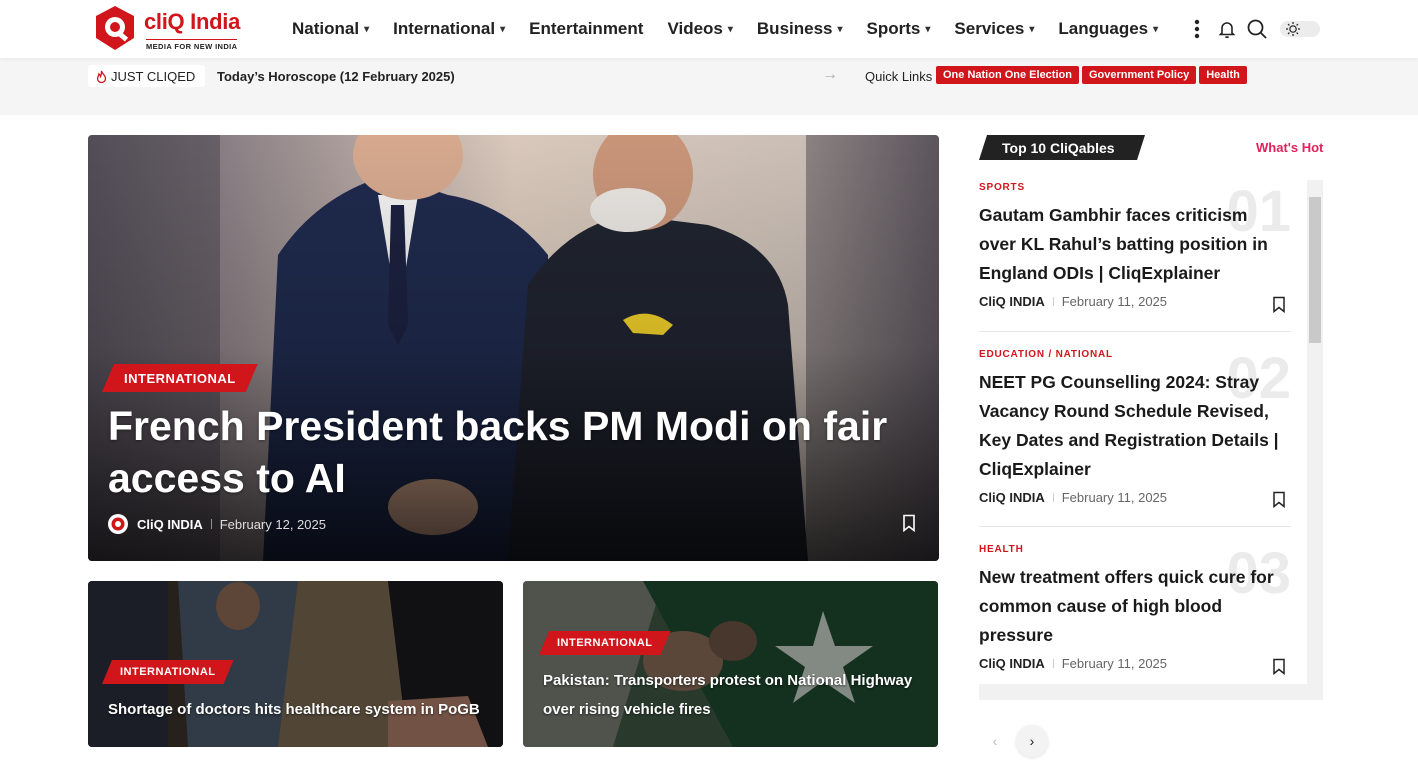 Image resolution: width=1418 pixels, height=770 pixels. Describe the element at coordinates (1293, 29) in the screenshot. I see `sun-icon` at that location.